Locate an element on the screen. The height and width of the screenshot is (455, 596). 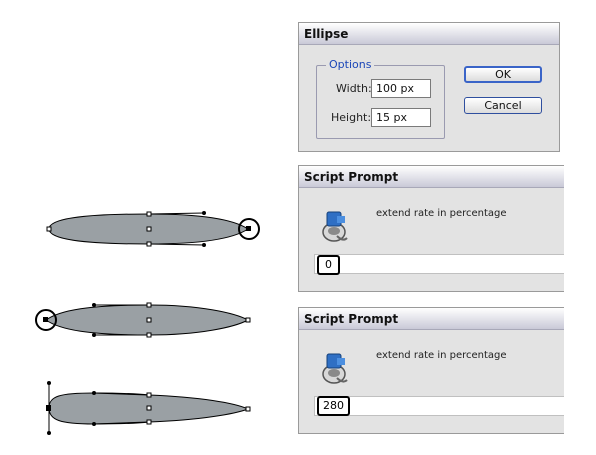
script-prompt-2-input is located at coordinates (439, 406).